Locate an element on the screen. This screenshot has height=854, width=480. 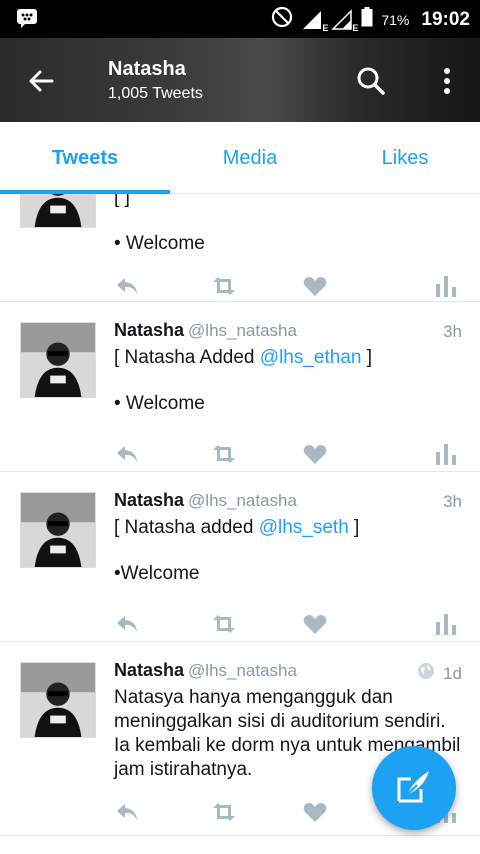
bbm-icon is located at coordinates (27, 20).